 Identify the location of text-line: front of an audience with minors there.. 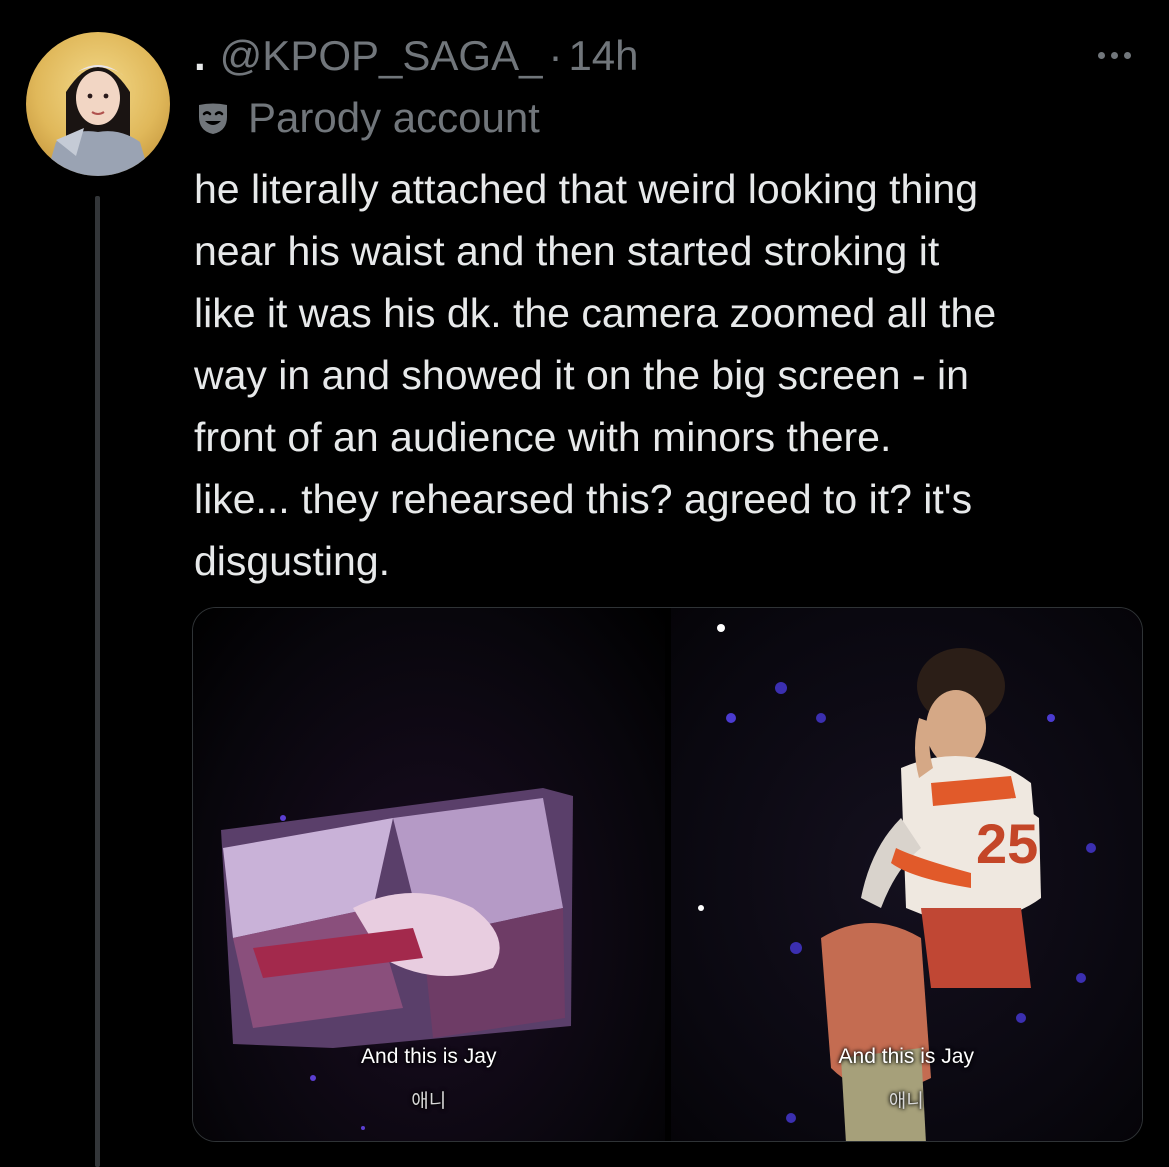
(543, 437).